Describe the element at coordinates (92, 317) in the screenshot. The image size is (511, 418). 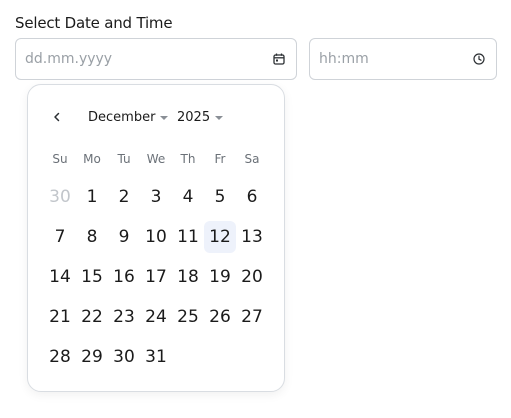
I see `day-cell: 22` at that location.